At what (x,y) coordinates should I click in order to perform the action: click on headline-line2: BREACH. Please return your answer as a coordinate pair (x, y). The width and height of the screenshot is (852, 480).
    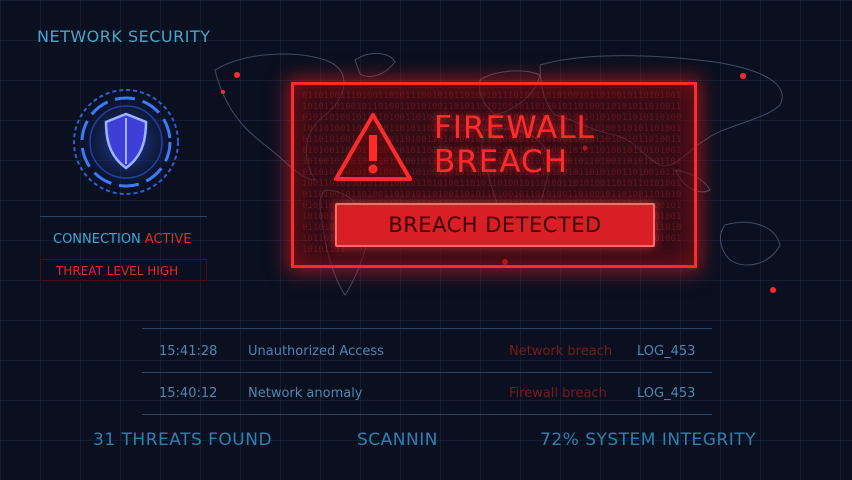
    Looking at the image, I should click on (501, 162).